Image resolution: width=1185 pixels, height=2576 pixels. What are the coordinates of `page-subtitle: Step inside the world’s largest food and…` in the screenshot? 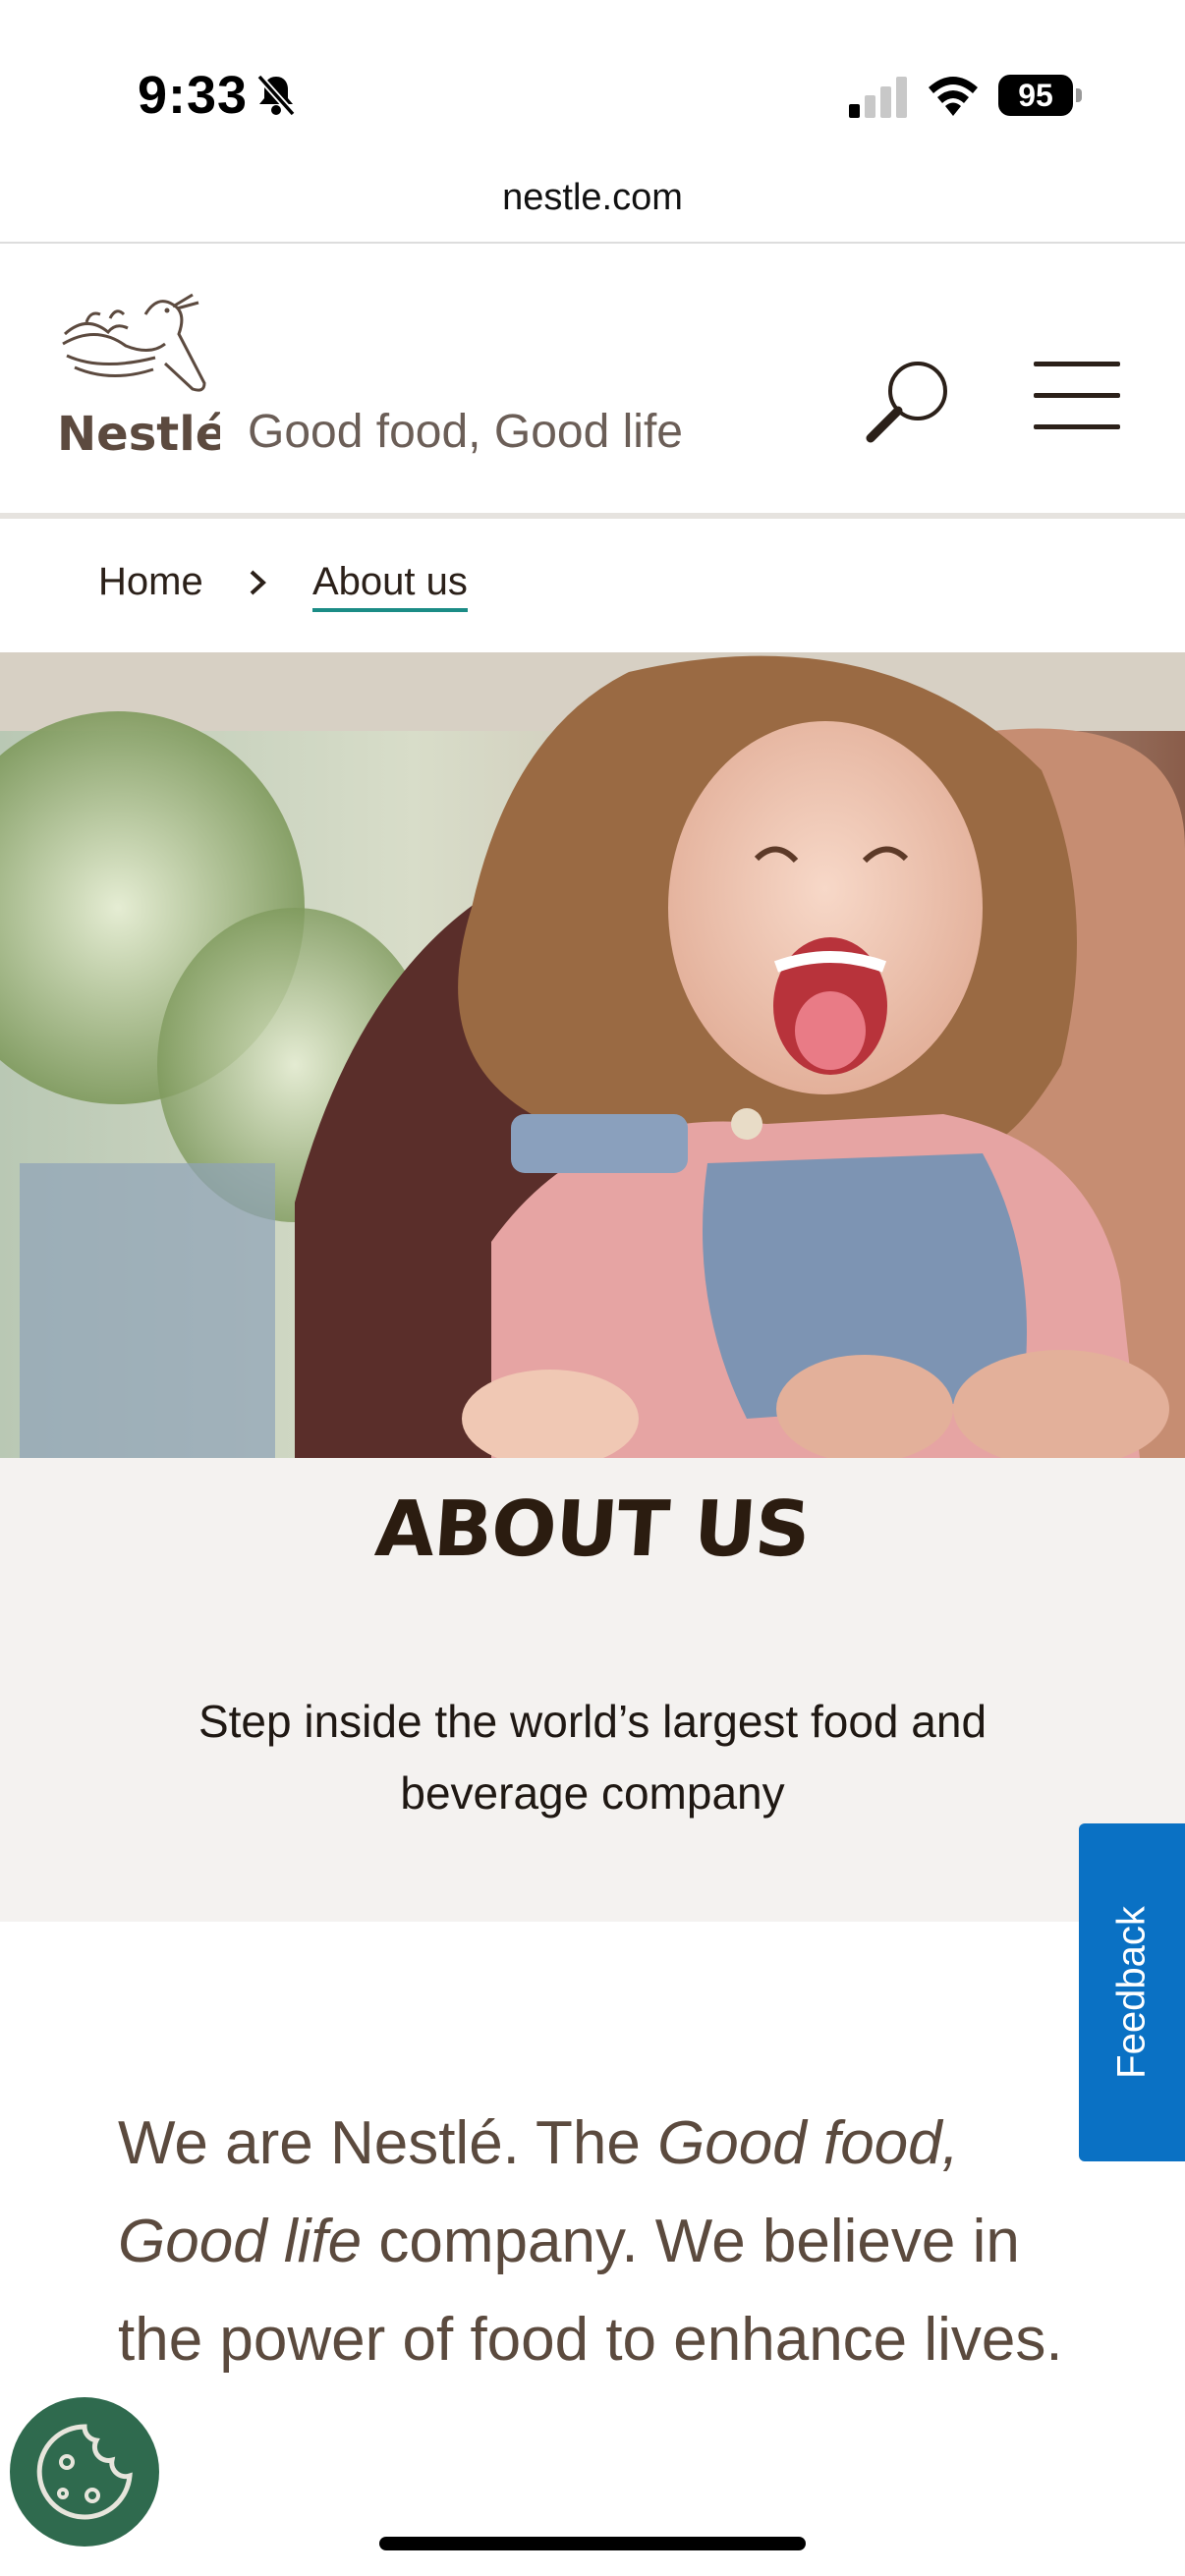 It's located at (593, 1757).